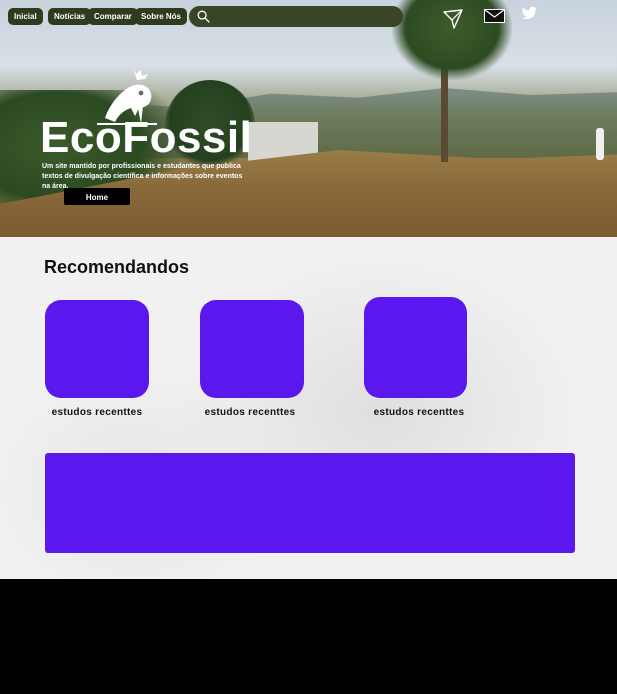  What do you see at coordinates (97, 196) in the screenshot?
I see `home-button: Home` at bounding box center [97, 196].